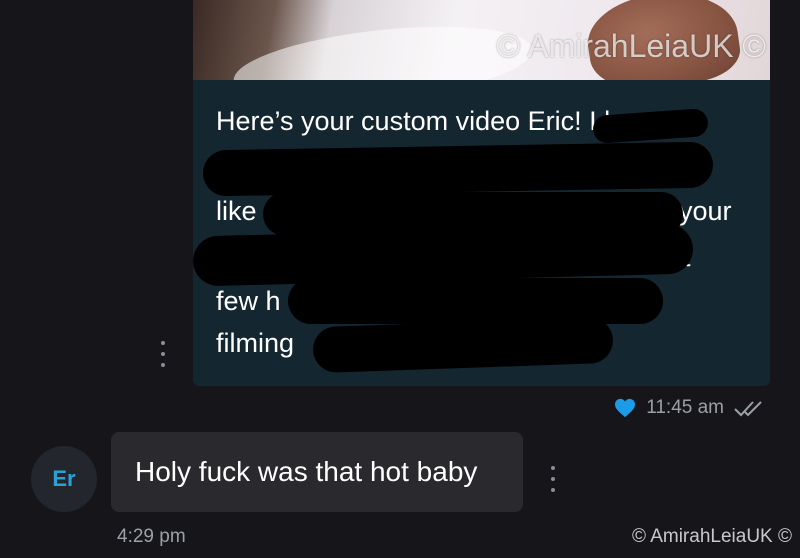  What do you see at coordinates (625, 408) in the screenshot?
I see `heart-icon` at bounding box center [625, 408].